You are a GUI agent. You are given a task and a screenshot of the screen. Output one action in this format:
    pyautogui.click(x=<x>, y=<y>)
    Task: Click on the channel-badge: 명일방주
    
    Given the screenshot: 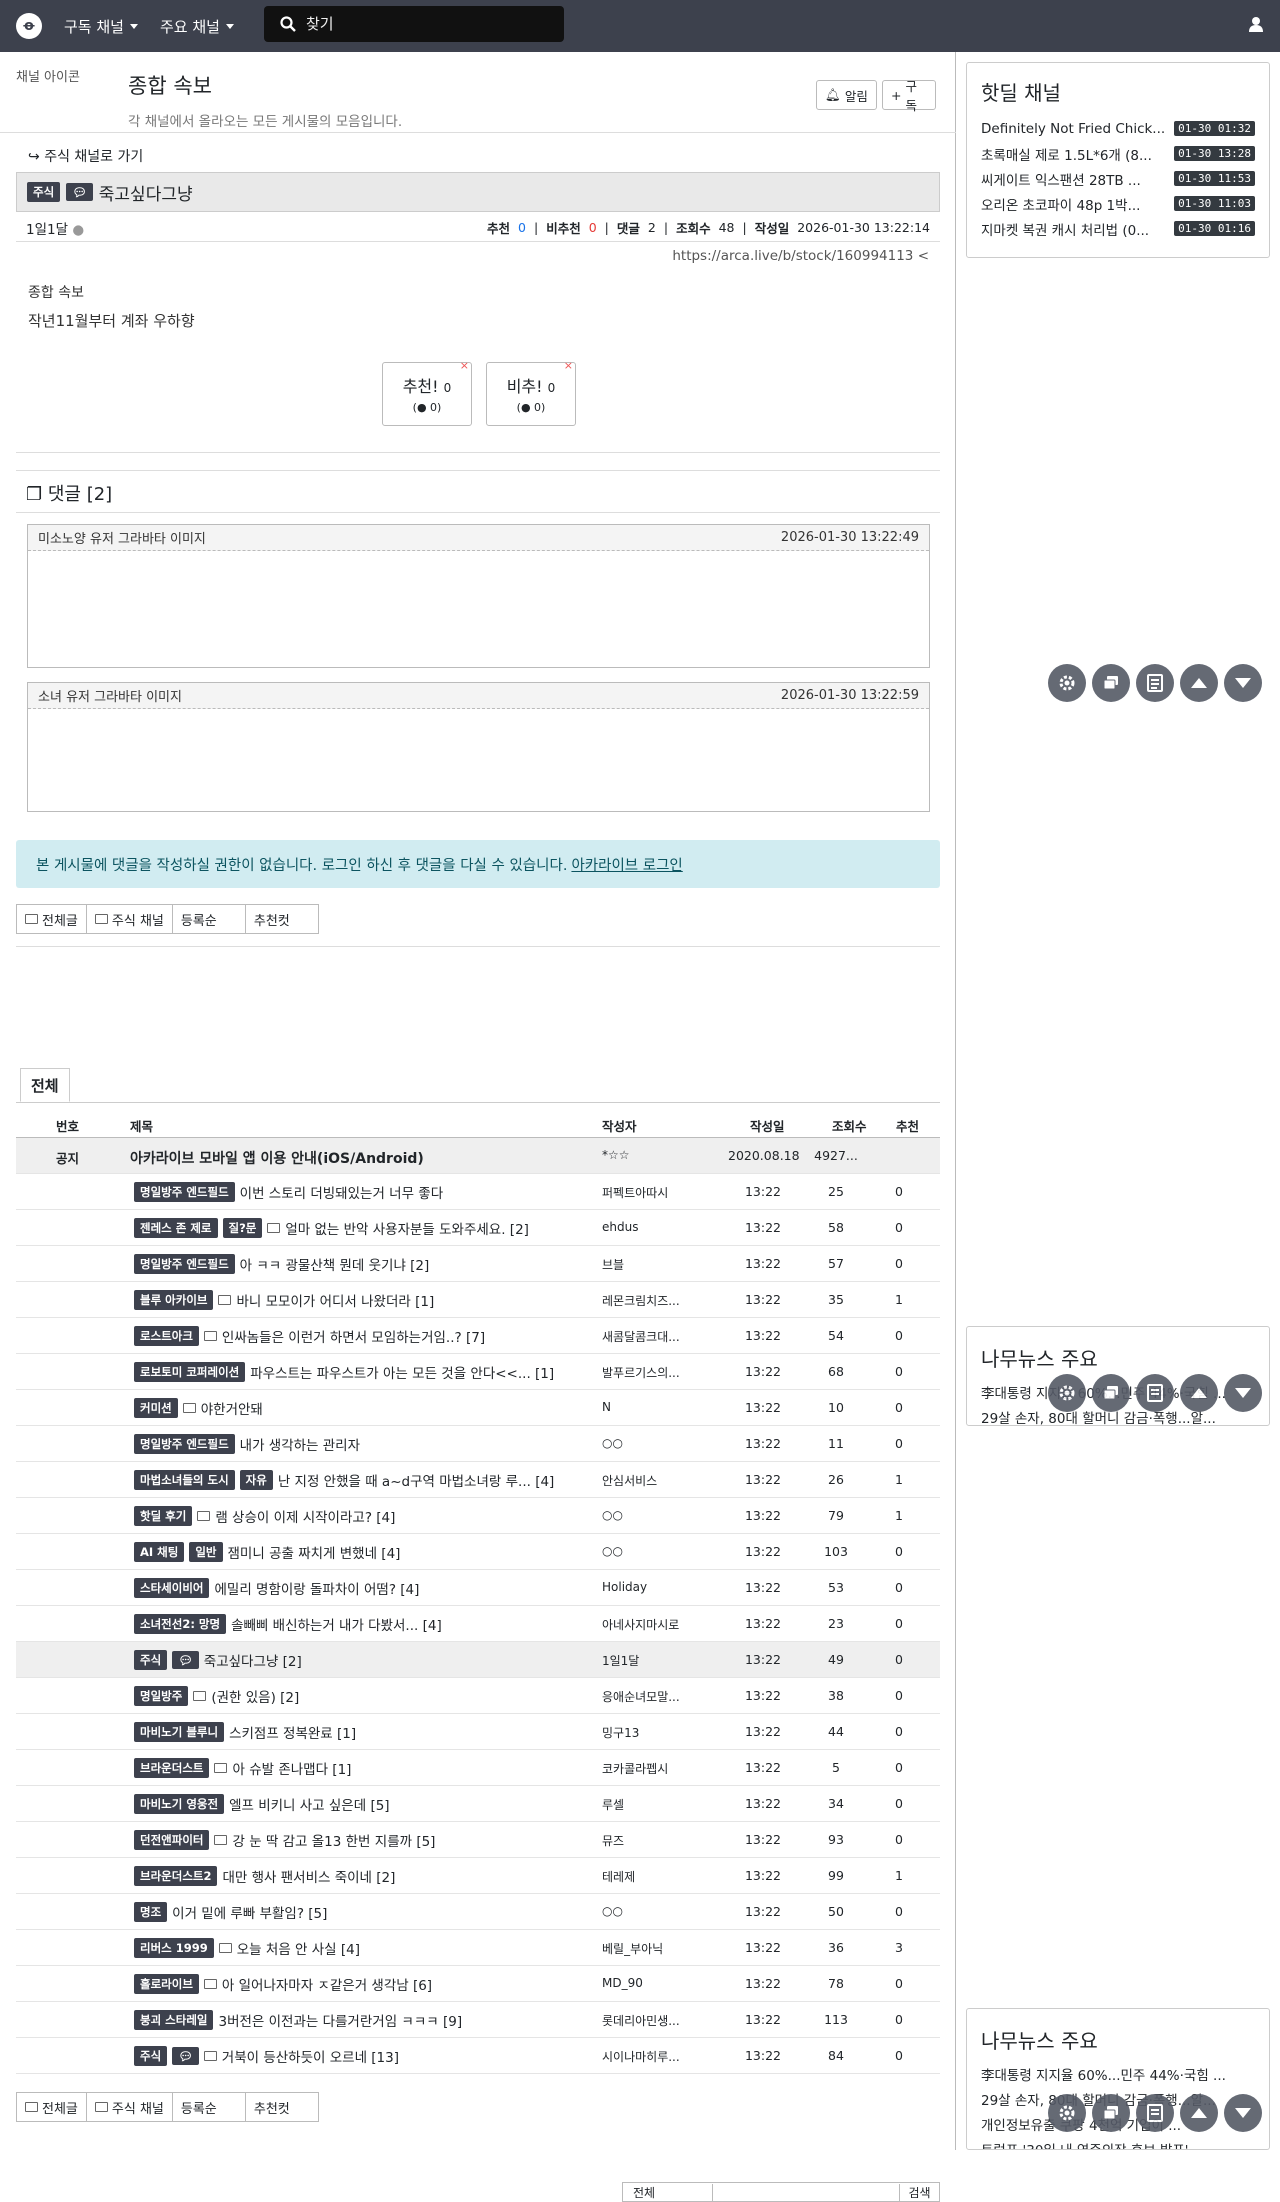 What is the action you would take?
    pyautogui.click(x=161, y=1696)
    